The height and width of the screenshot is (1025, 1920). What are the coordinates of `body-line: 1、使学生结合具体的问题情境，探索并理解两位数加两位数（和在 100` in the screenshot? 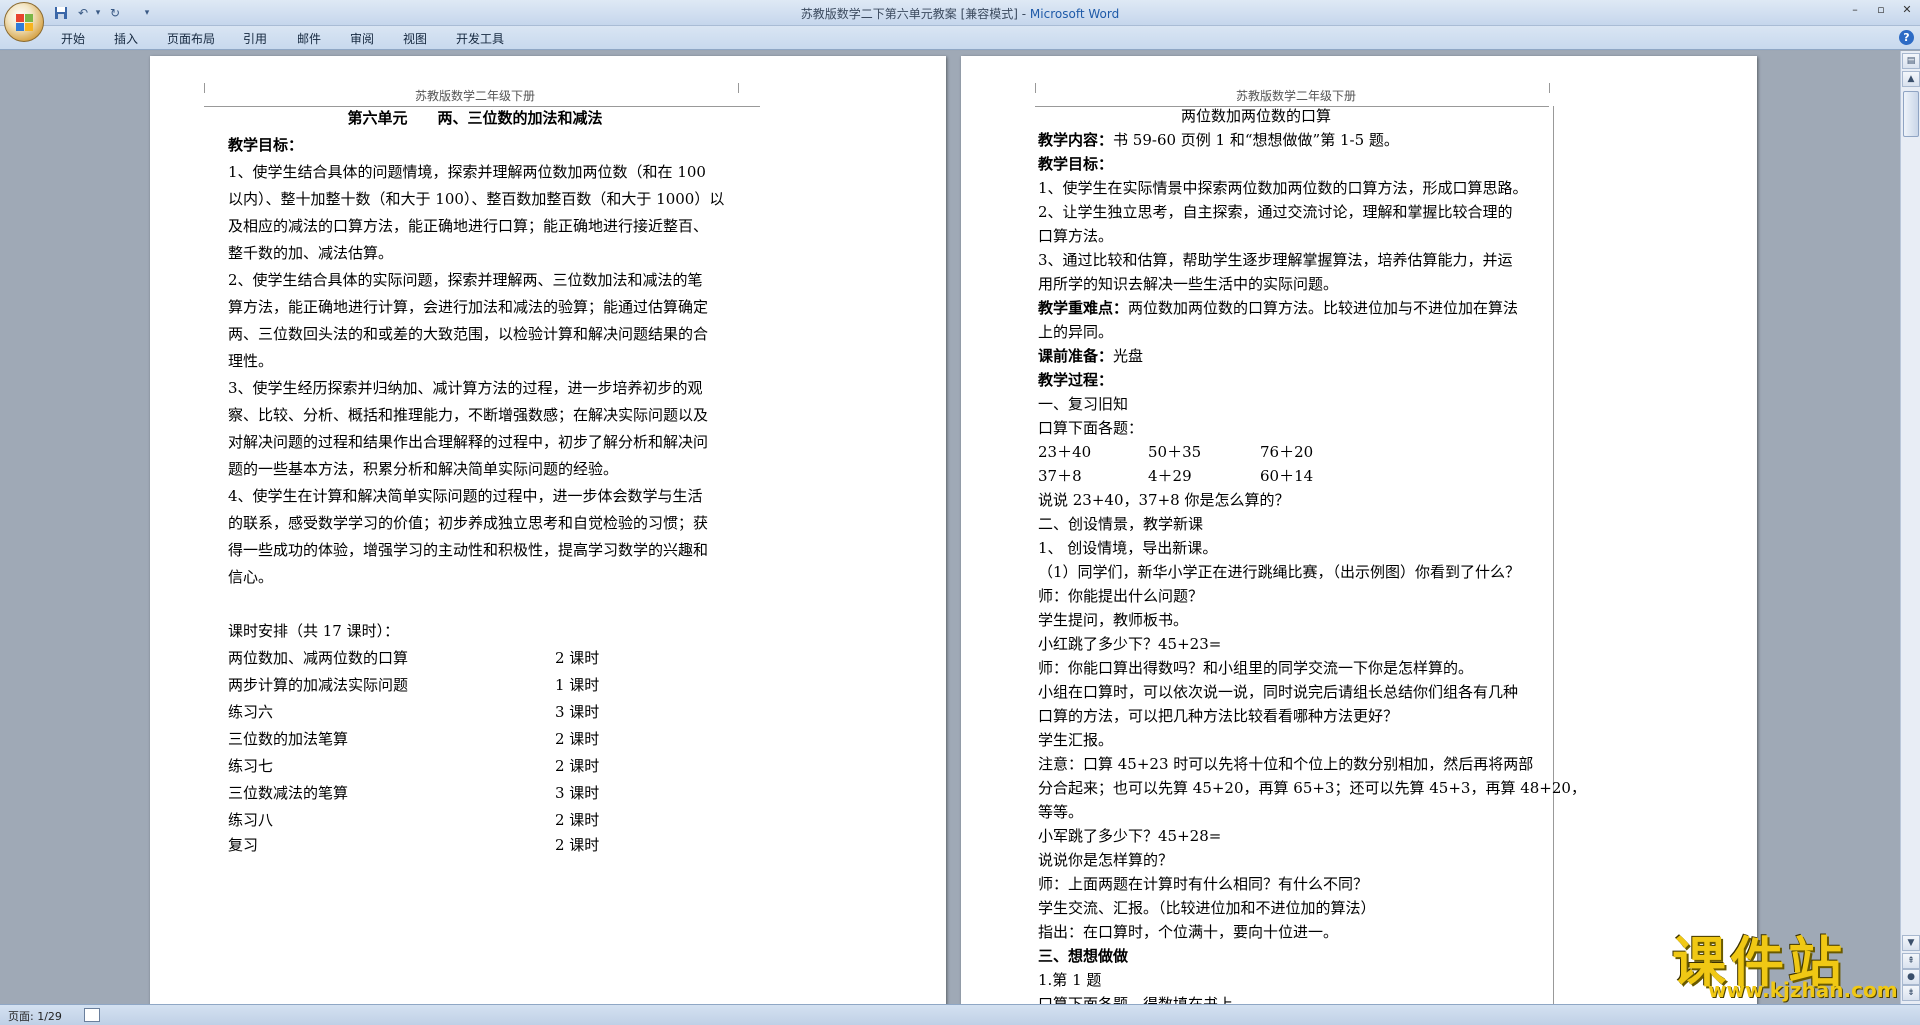 It's located at (467, 172).